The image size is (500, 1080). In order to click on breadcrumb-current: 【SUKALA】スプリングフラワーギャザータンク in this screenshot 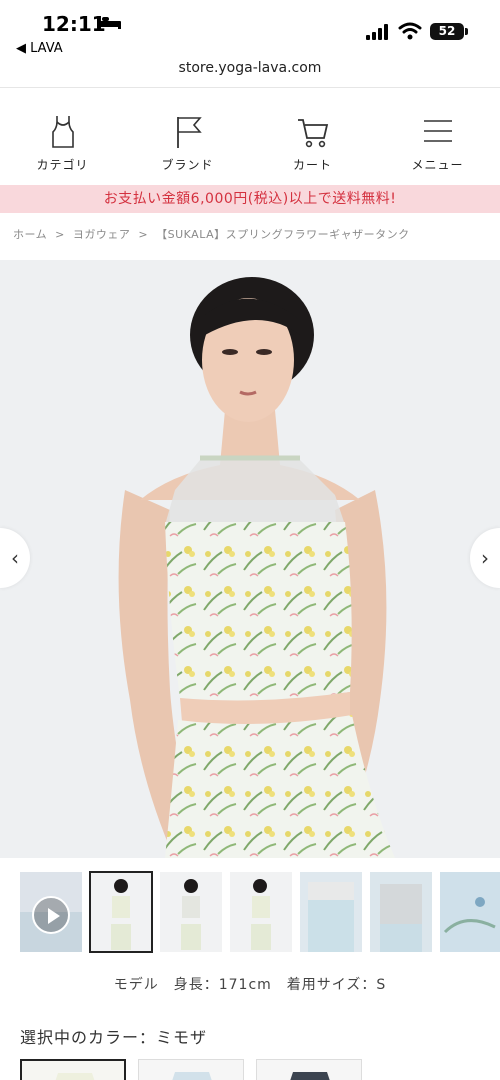, I will do `click(283, 234)`.